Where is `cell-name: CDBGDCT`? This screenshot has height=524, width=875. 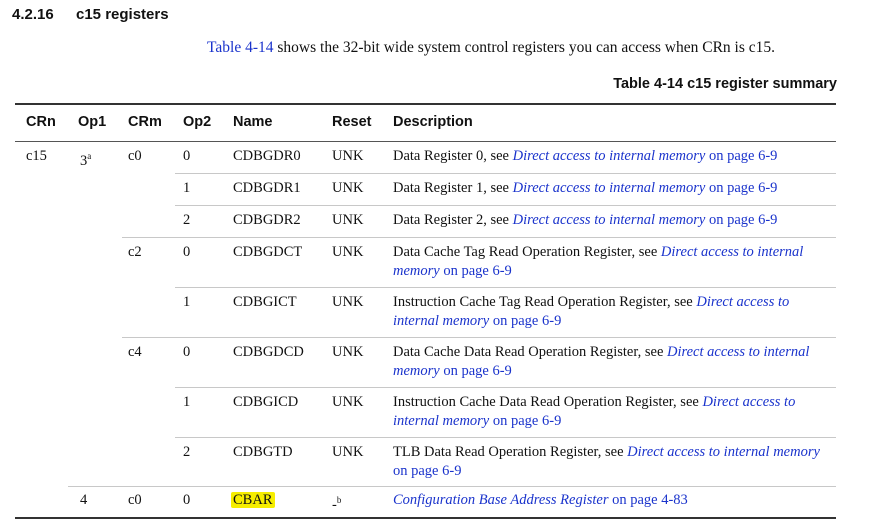
cell-name: CDBGDCT is located at coordinates (267, 252).